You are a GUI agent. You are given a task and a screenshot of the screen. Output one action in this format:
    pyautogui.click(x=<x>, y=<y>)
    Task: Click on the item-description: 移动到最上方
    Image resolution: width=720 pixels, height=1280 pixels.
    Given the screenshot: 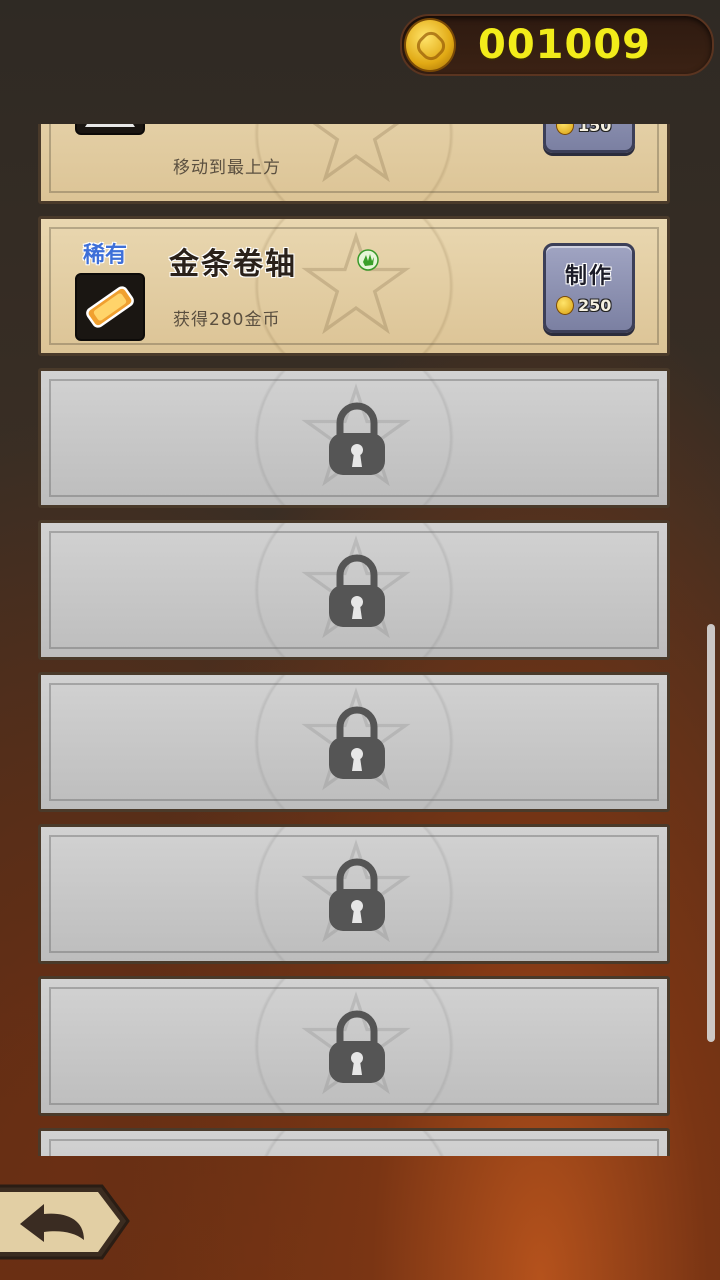 What is the action you would take?
    pyautogui.click(x=227, y=168)
    